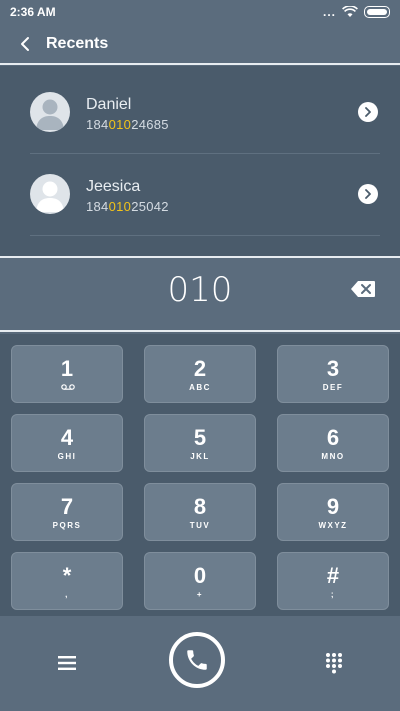 Image resolution: width=400 pixels, height=711 pixels. I want to click on key-letters: MNO, so click(333, 456).